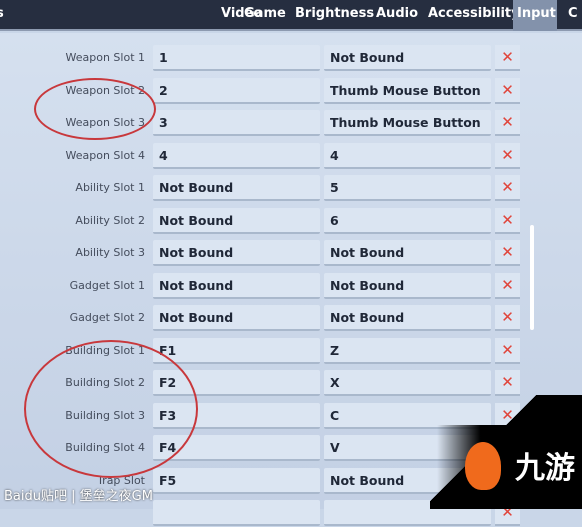  I want to click on jiuyou-logo: 九游, so click(509, 467).